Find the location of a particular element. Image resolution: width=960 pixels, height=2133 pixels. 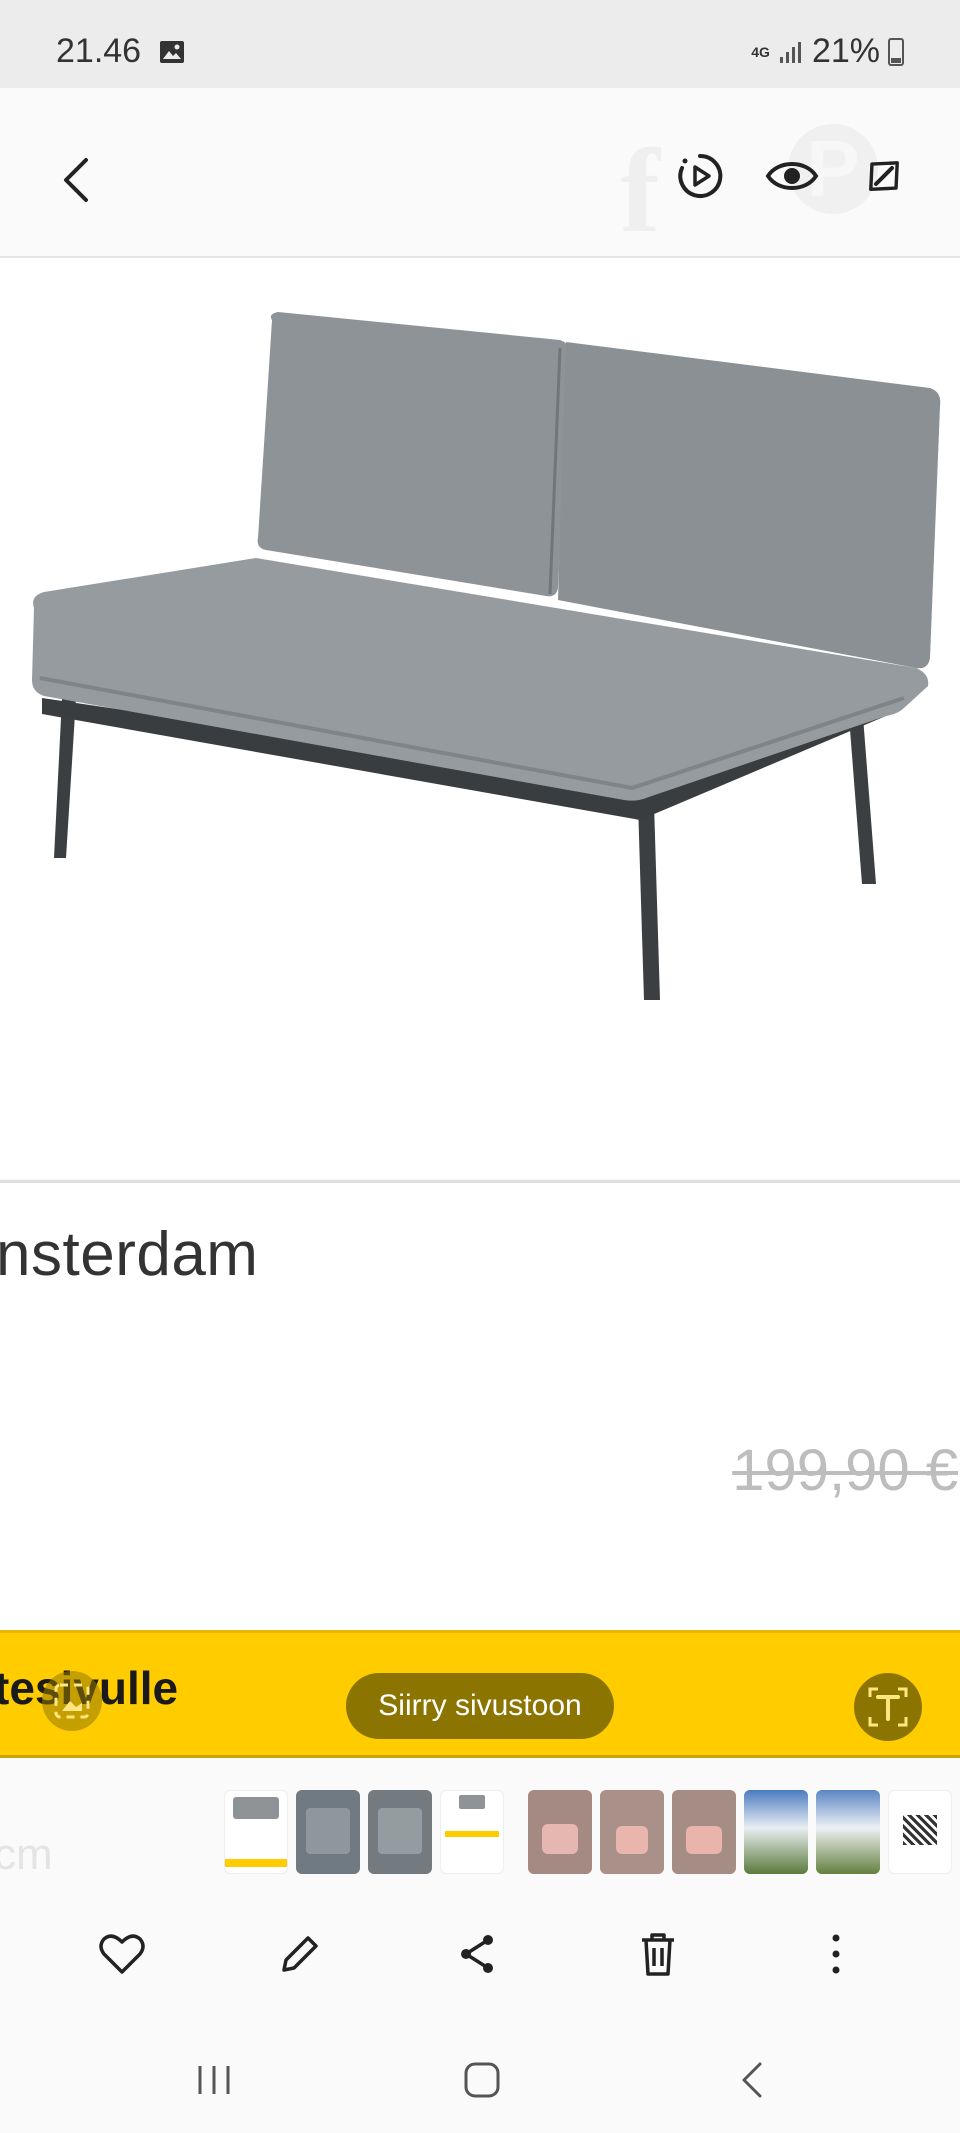

home-icon is located at coordinates (482, 2080).